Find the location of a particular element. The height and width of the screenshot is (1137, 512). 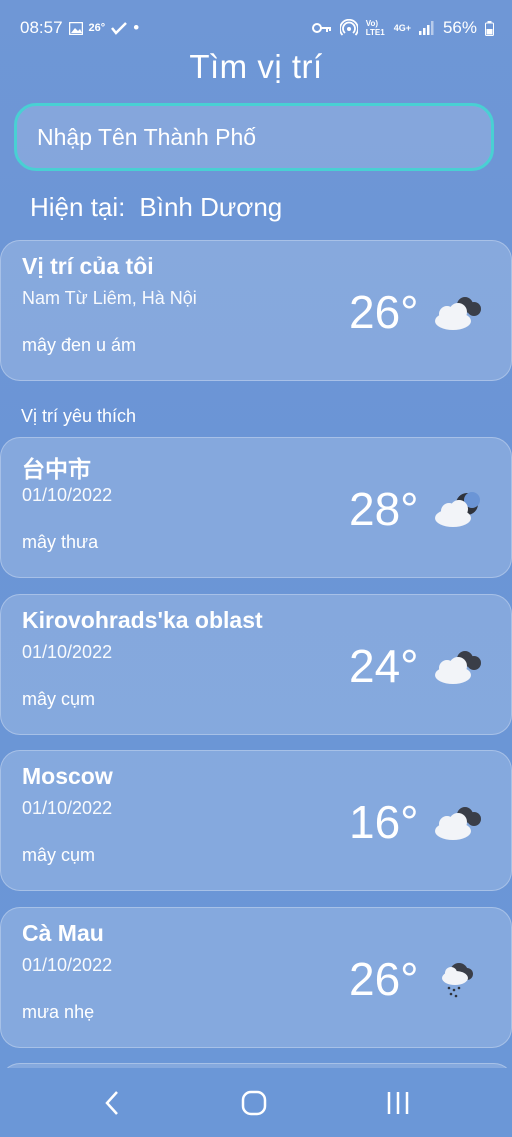

network-indicator: 4G+ is located at coordinates (402, 28).